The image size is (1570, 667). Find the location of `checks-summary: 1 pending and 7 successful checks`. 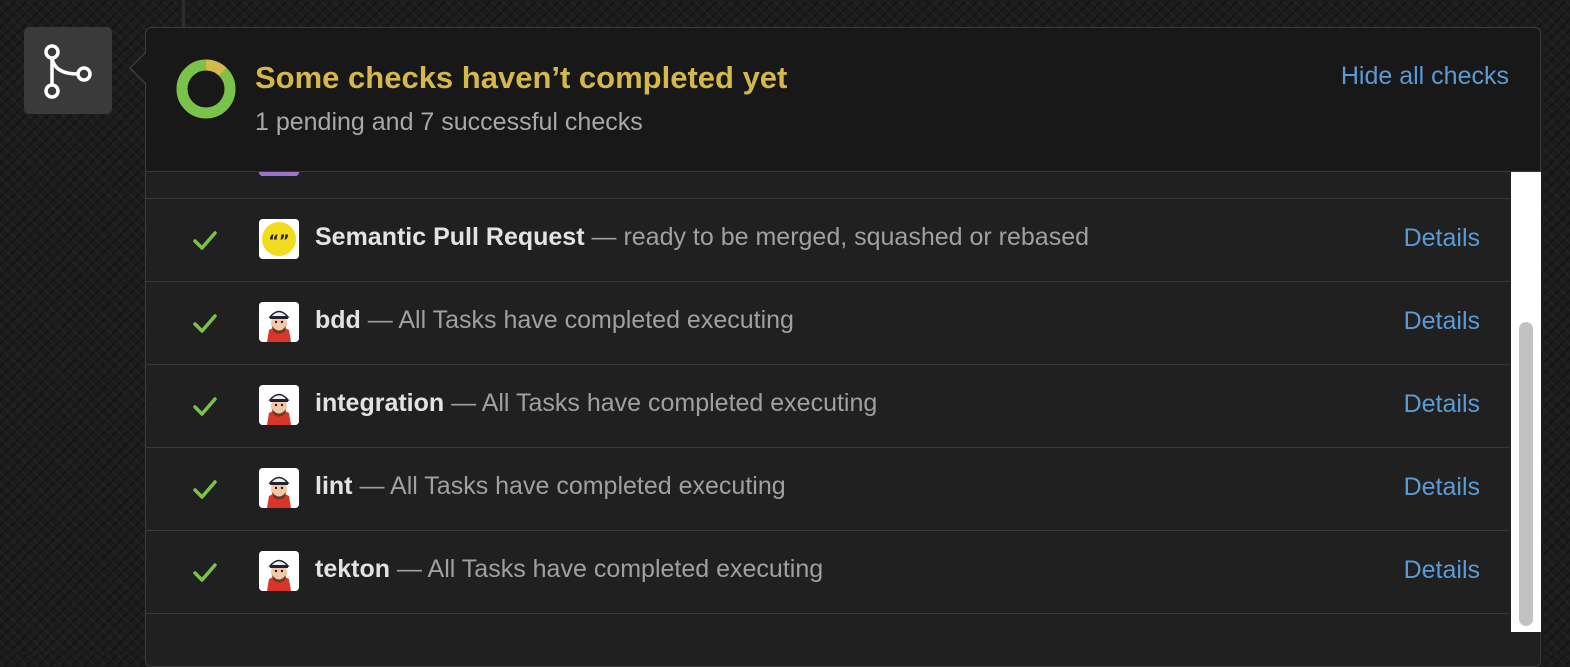

checks-summary: 1 pending and 7 successful checks is located at coordinates (449, 122).